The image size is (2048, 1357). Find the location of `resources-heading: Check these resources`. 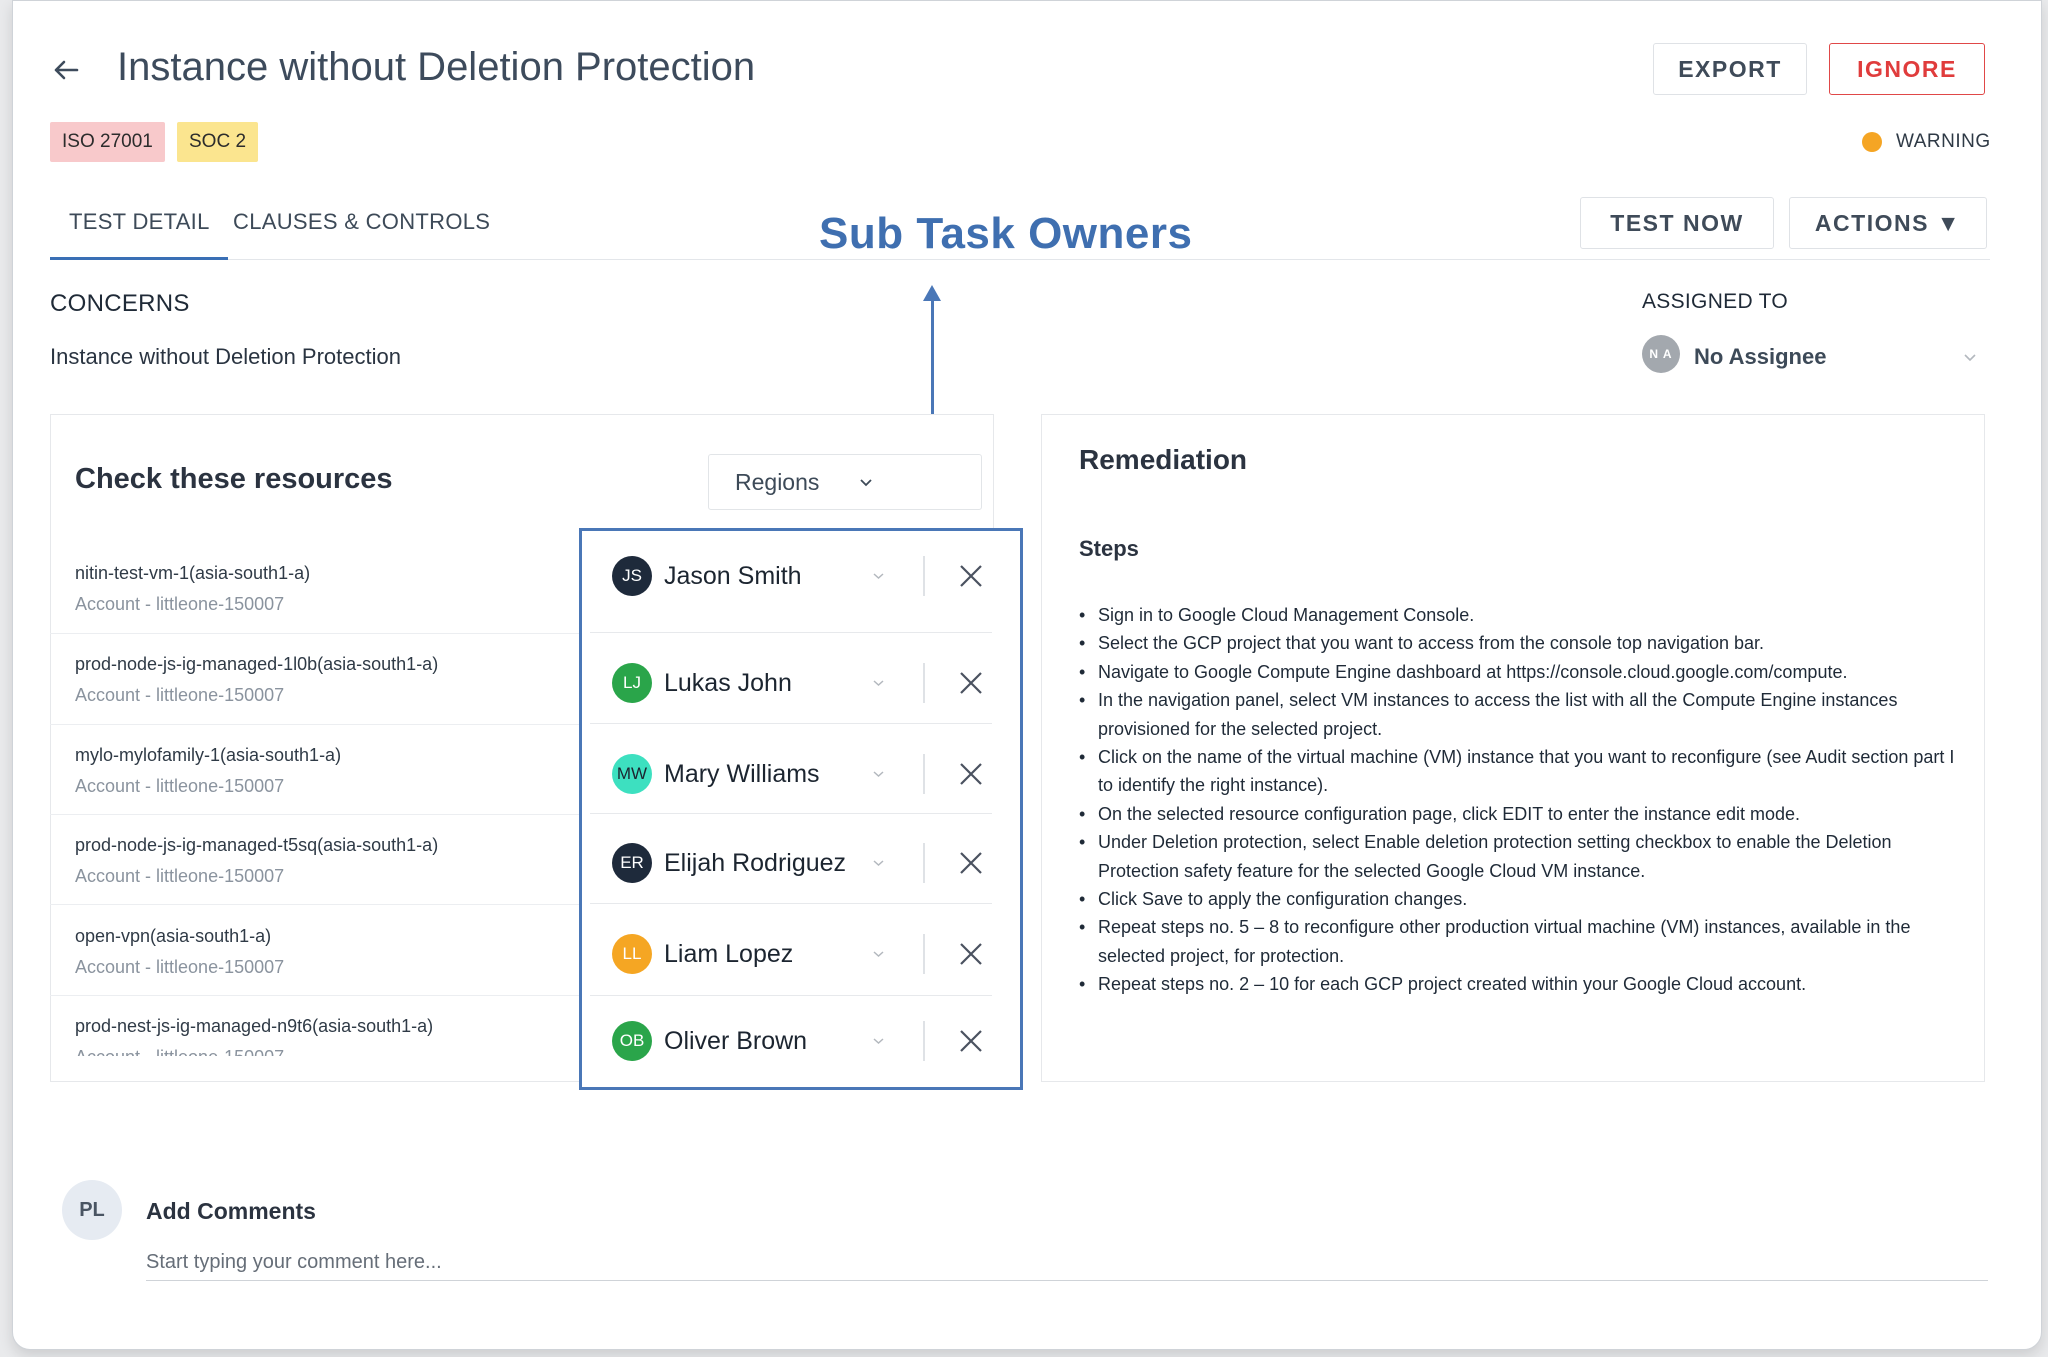

resources-heading: Check these resources is located at coordinates (234, 479).